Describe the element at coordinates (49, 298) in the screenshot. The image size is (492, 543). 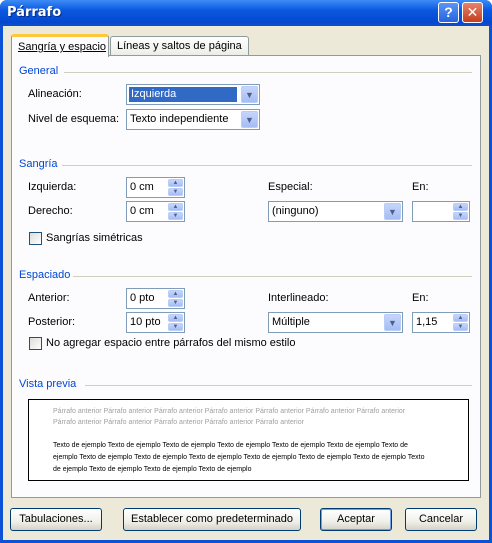
I see `spacing-before-label: Anterior:` at that location.